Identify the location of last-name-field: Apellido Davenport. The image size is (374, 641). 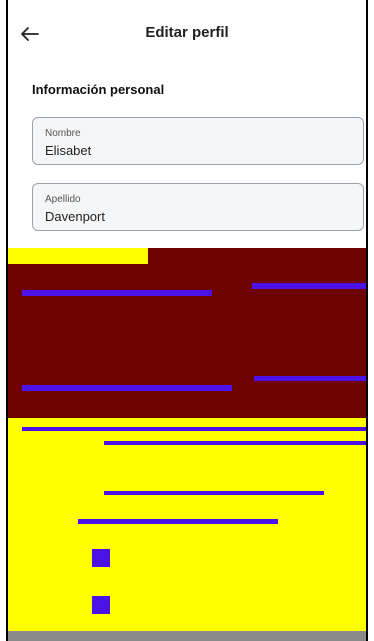
(198, 207).